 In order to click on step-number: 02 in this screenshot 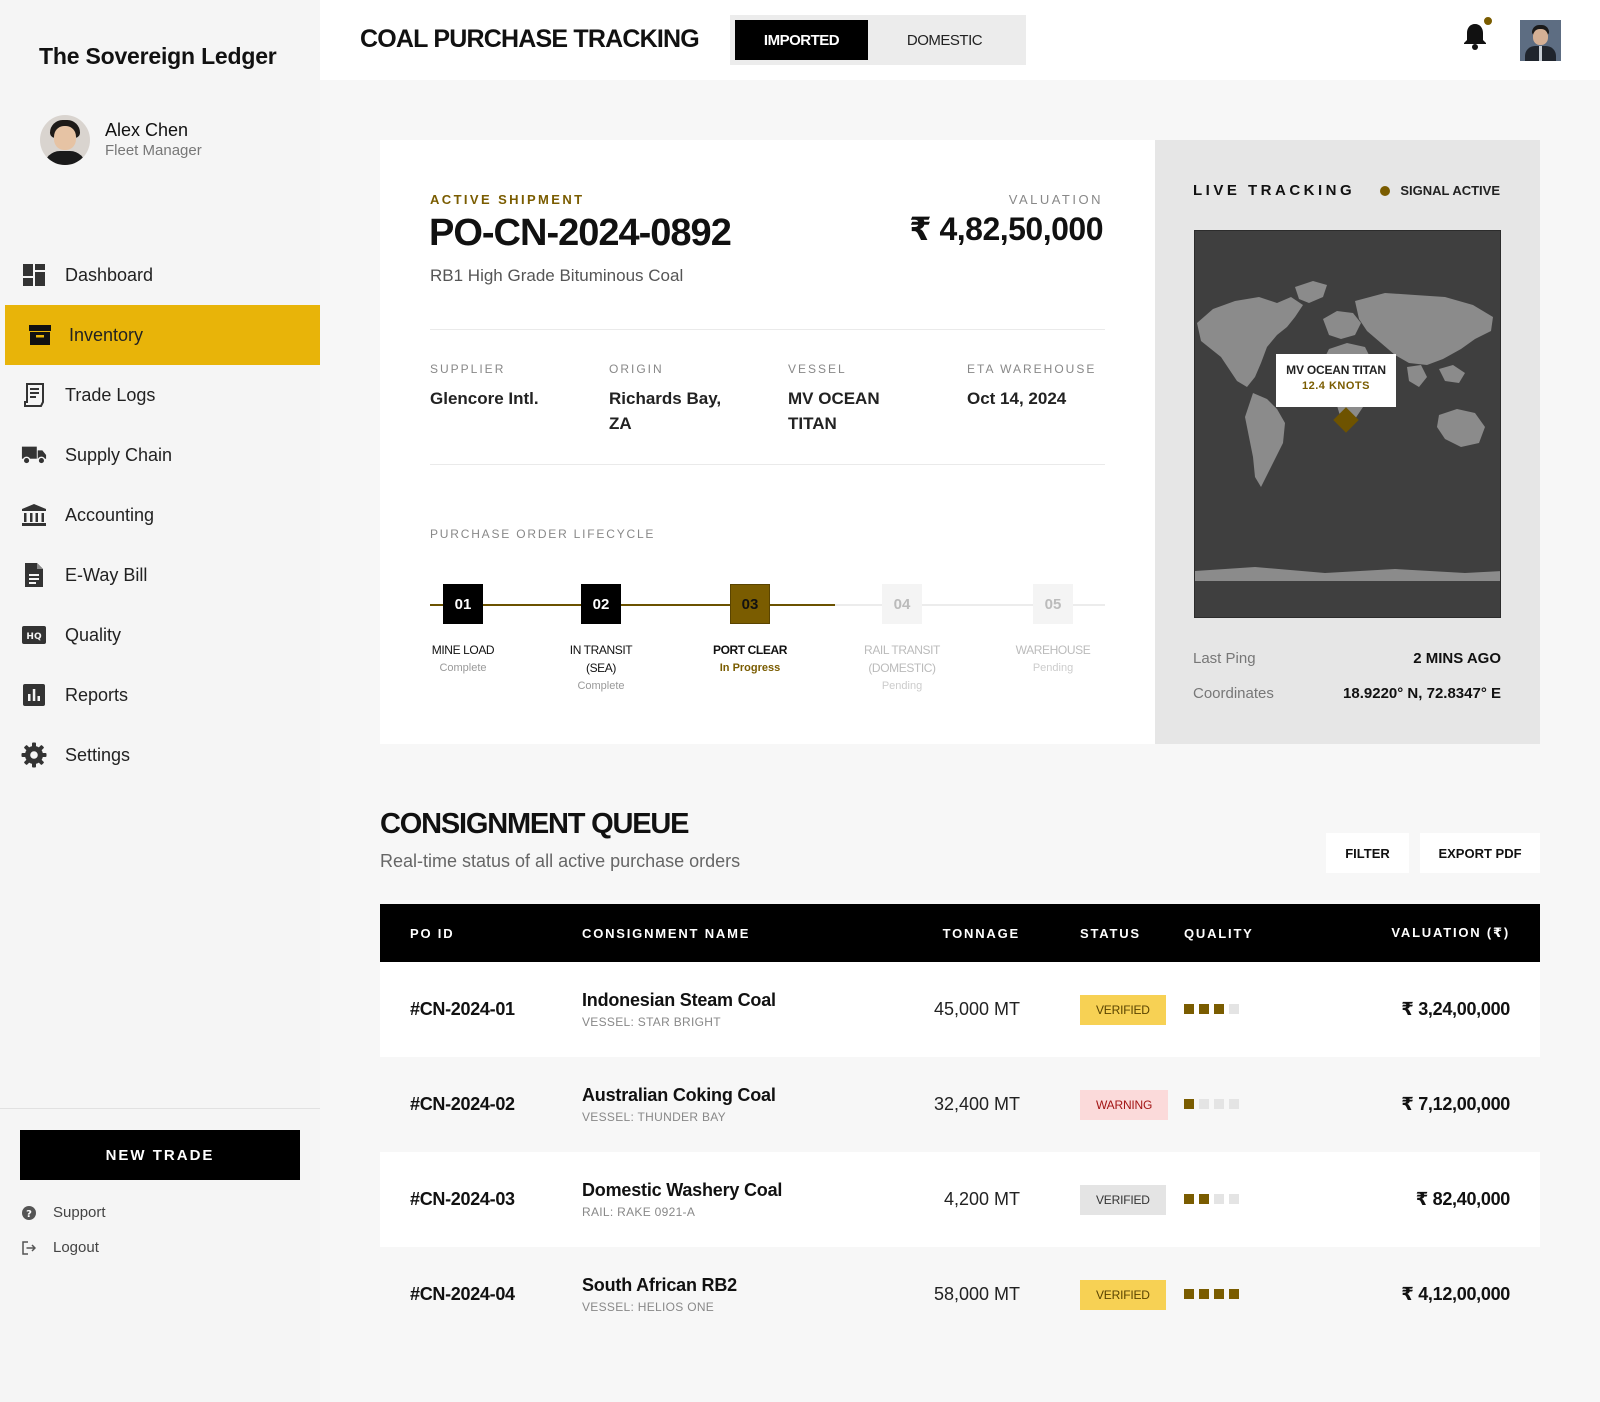, I will do `click(601, 604)`.